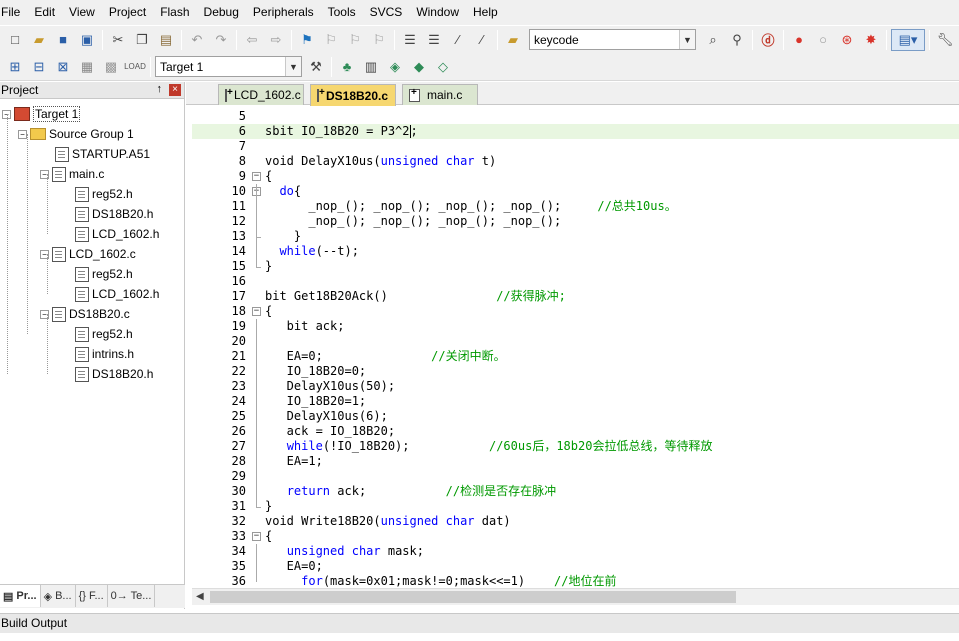 The height and width of the screenshot is (641, 959). Describe the element at coordinates (575, 221) in the screenshot. I see `code-line: 12 _nop_(); _nop_(); _nop_(); _nop_();` at that location.